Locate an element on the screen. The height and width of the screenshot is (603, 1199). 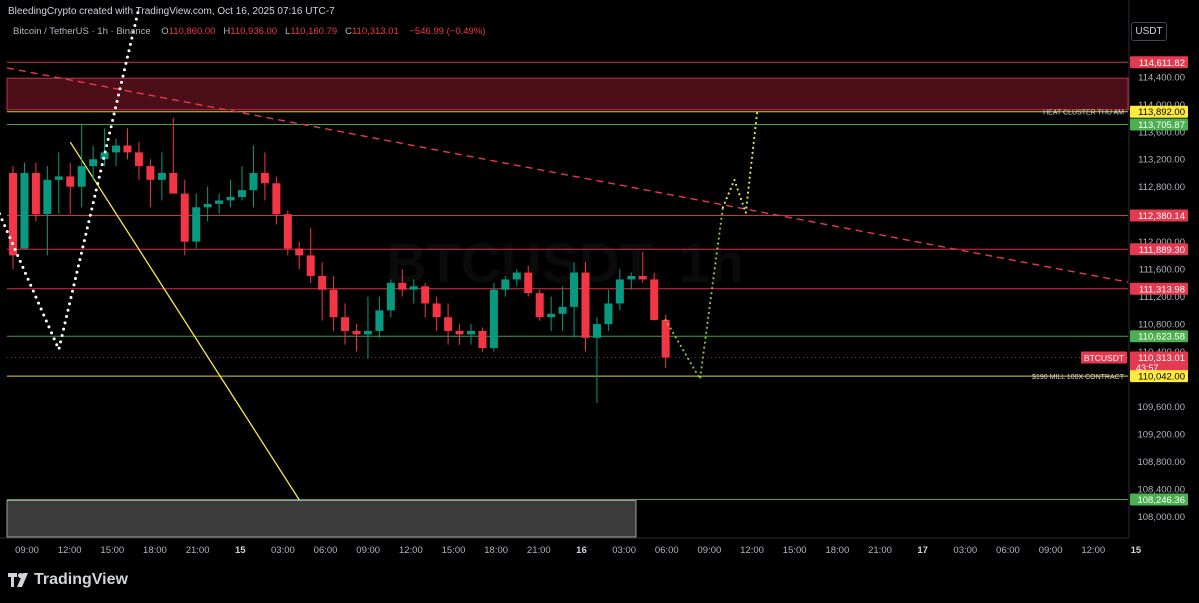
price-tag-label: 108,246.36 is located at coordinates (1161, 500).